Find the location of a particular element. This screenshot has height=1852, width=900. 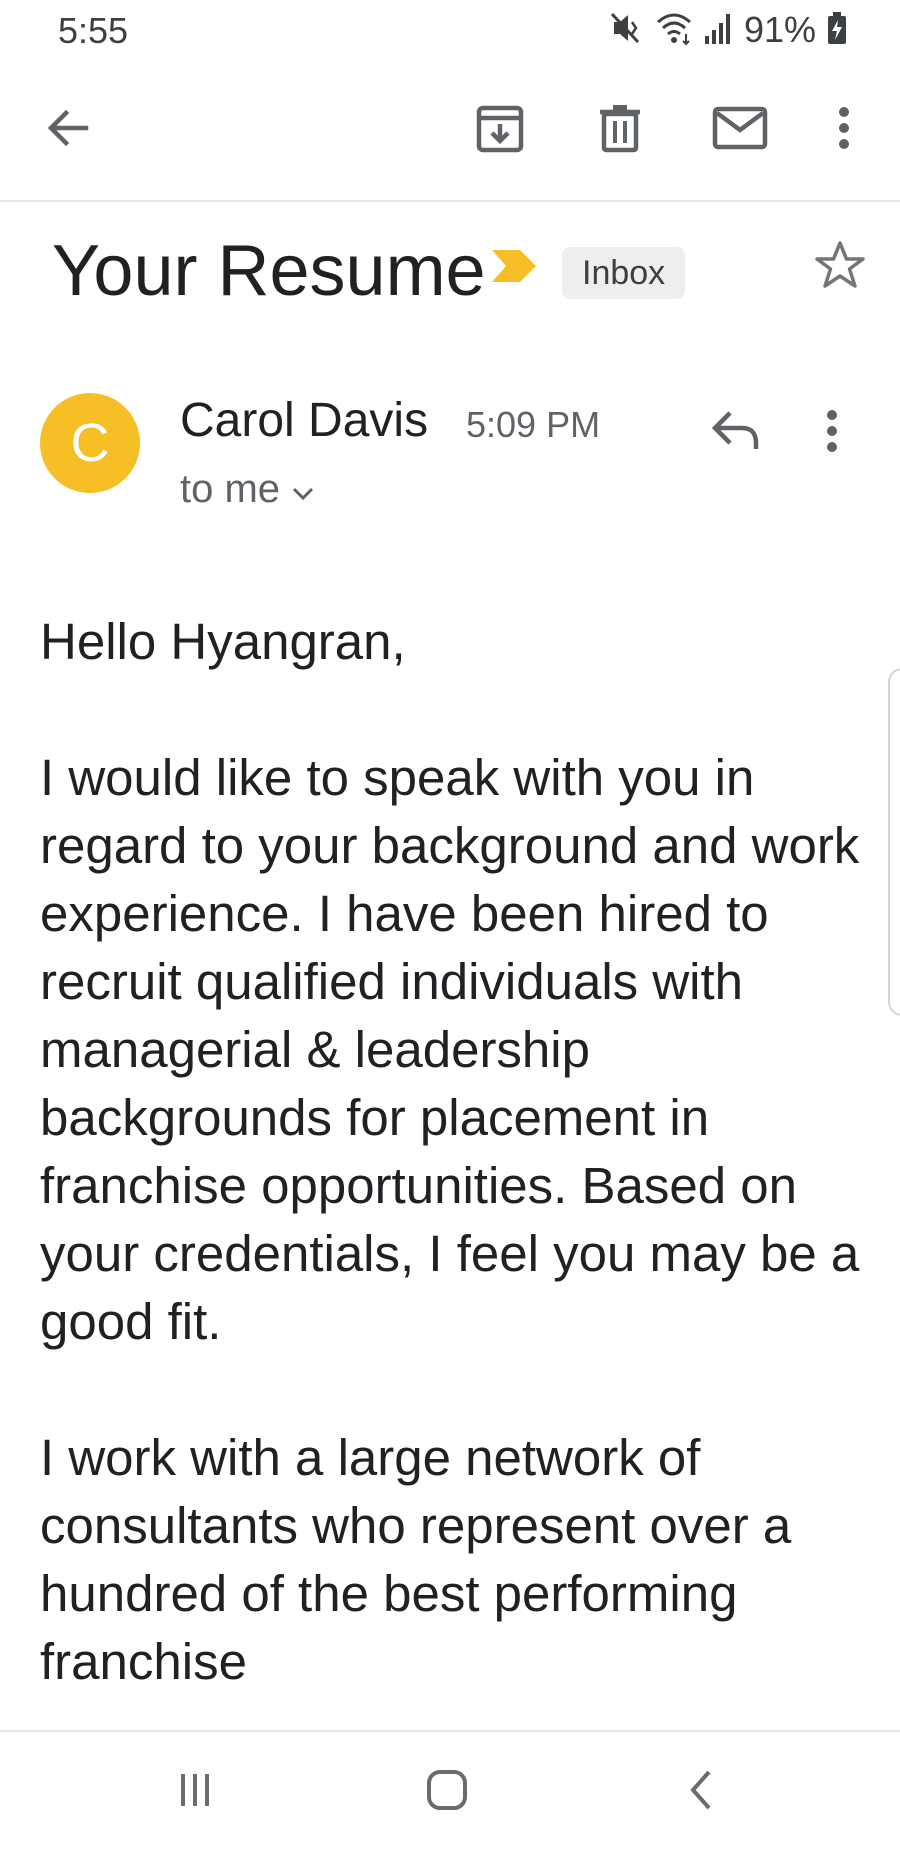

reply-button is located at coordinates (736, 431).